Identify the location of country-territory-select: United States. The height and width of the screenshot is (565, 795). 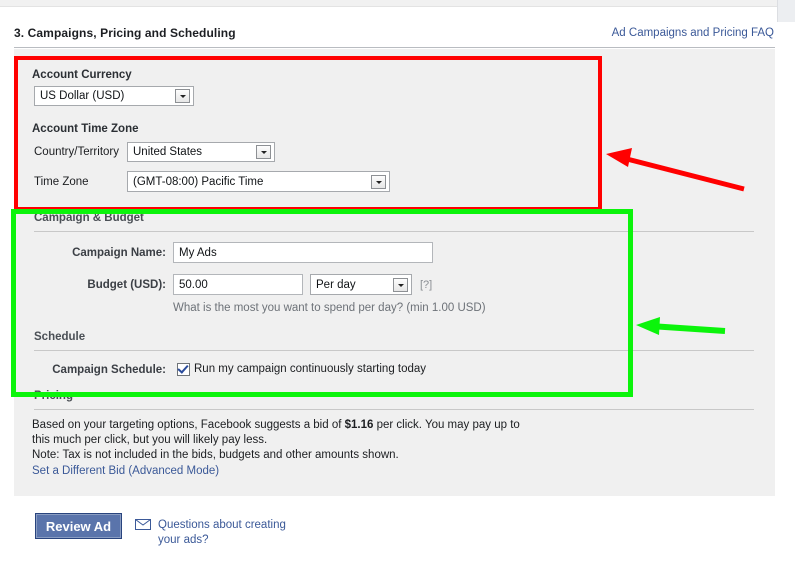
(201, 152).